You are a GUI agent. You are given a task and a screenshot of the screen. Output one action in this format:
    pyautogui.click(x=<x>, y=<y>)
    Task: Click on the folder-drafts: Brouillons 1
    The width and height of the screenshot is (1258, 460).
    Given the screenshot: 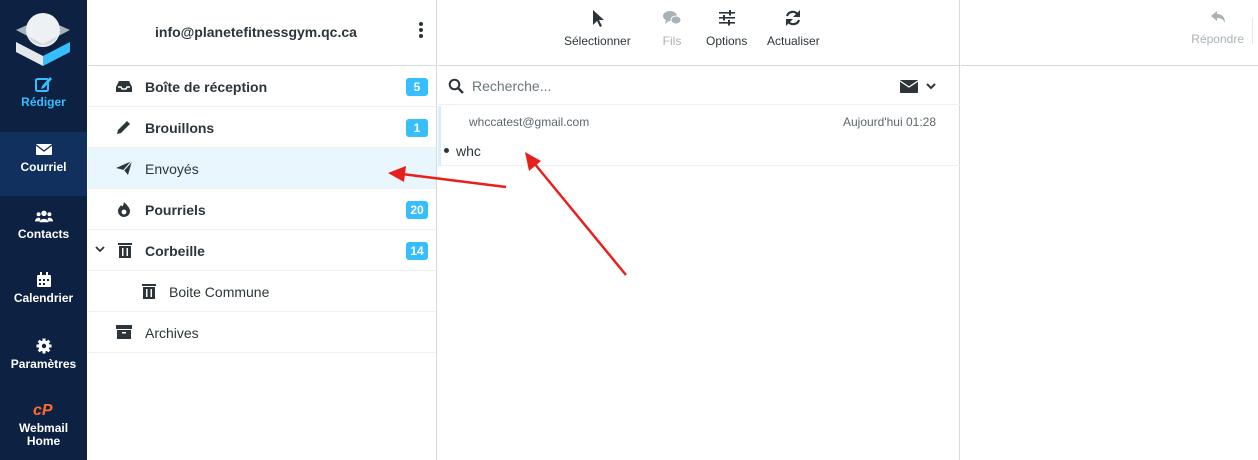 What is the action you would take?
    pyautogui.click(x=262, y=127)
    